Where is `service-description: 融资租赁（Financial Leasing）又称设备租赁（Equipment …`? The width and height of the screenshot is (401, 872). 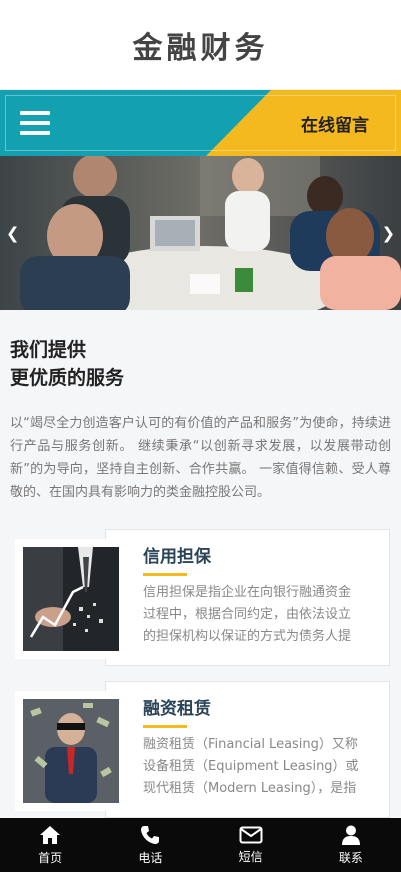
service-description: 融资租赁（Financial Leasing）又称设备租赁（Equipment … is located at coordinates (251, 766).